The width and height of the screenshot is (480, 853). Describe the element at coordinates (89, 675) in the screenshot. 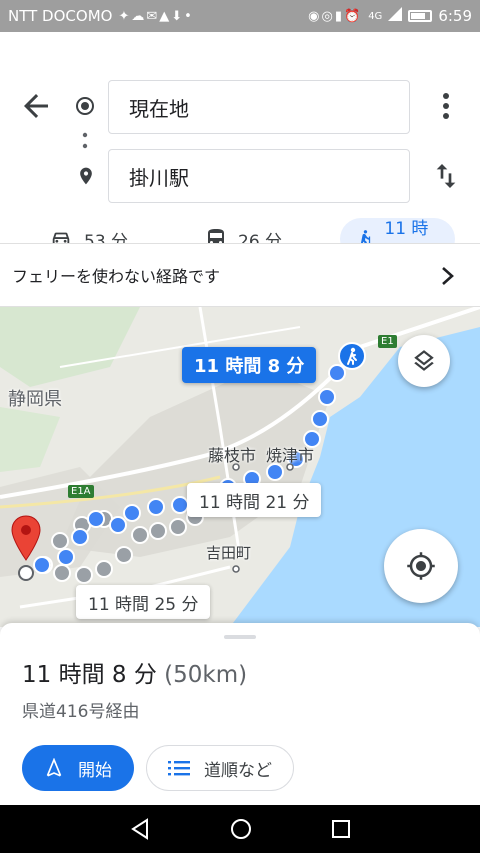

I see `route-duration: 11 時間 8 分` at that location.